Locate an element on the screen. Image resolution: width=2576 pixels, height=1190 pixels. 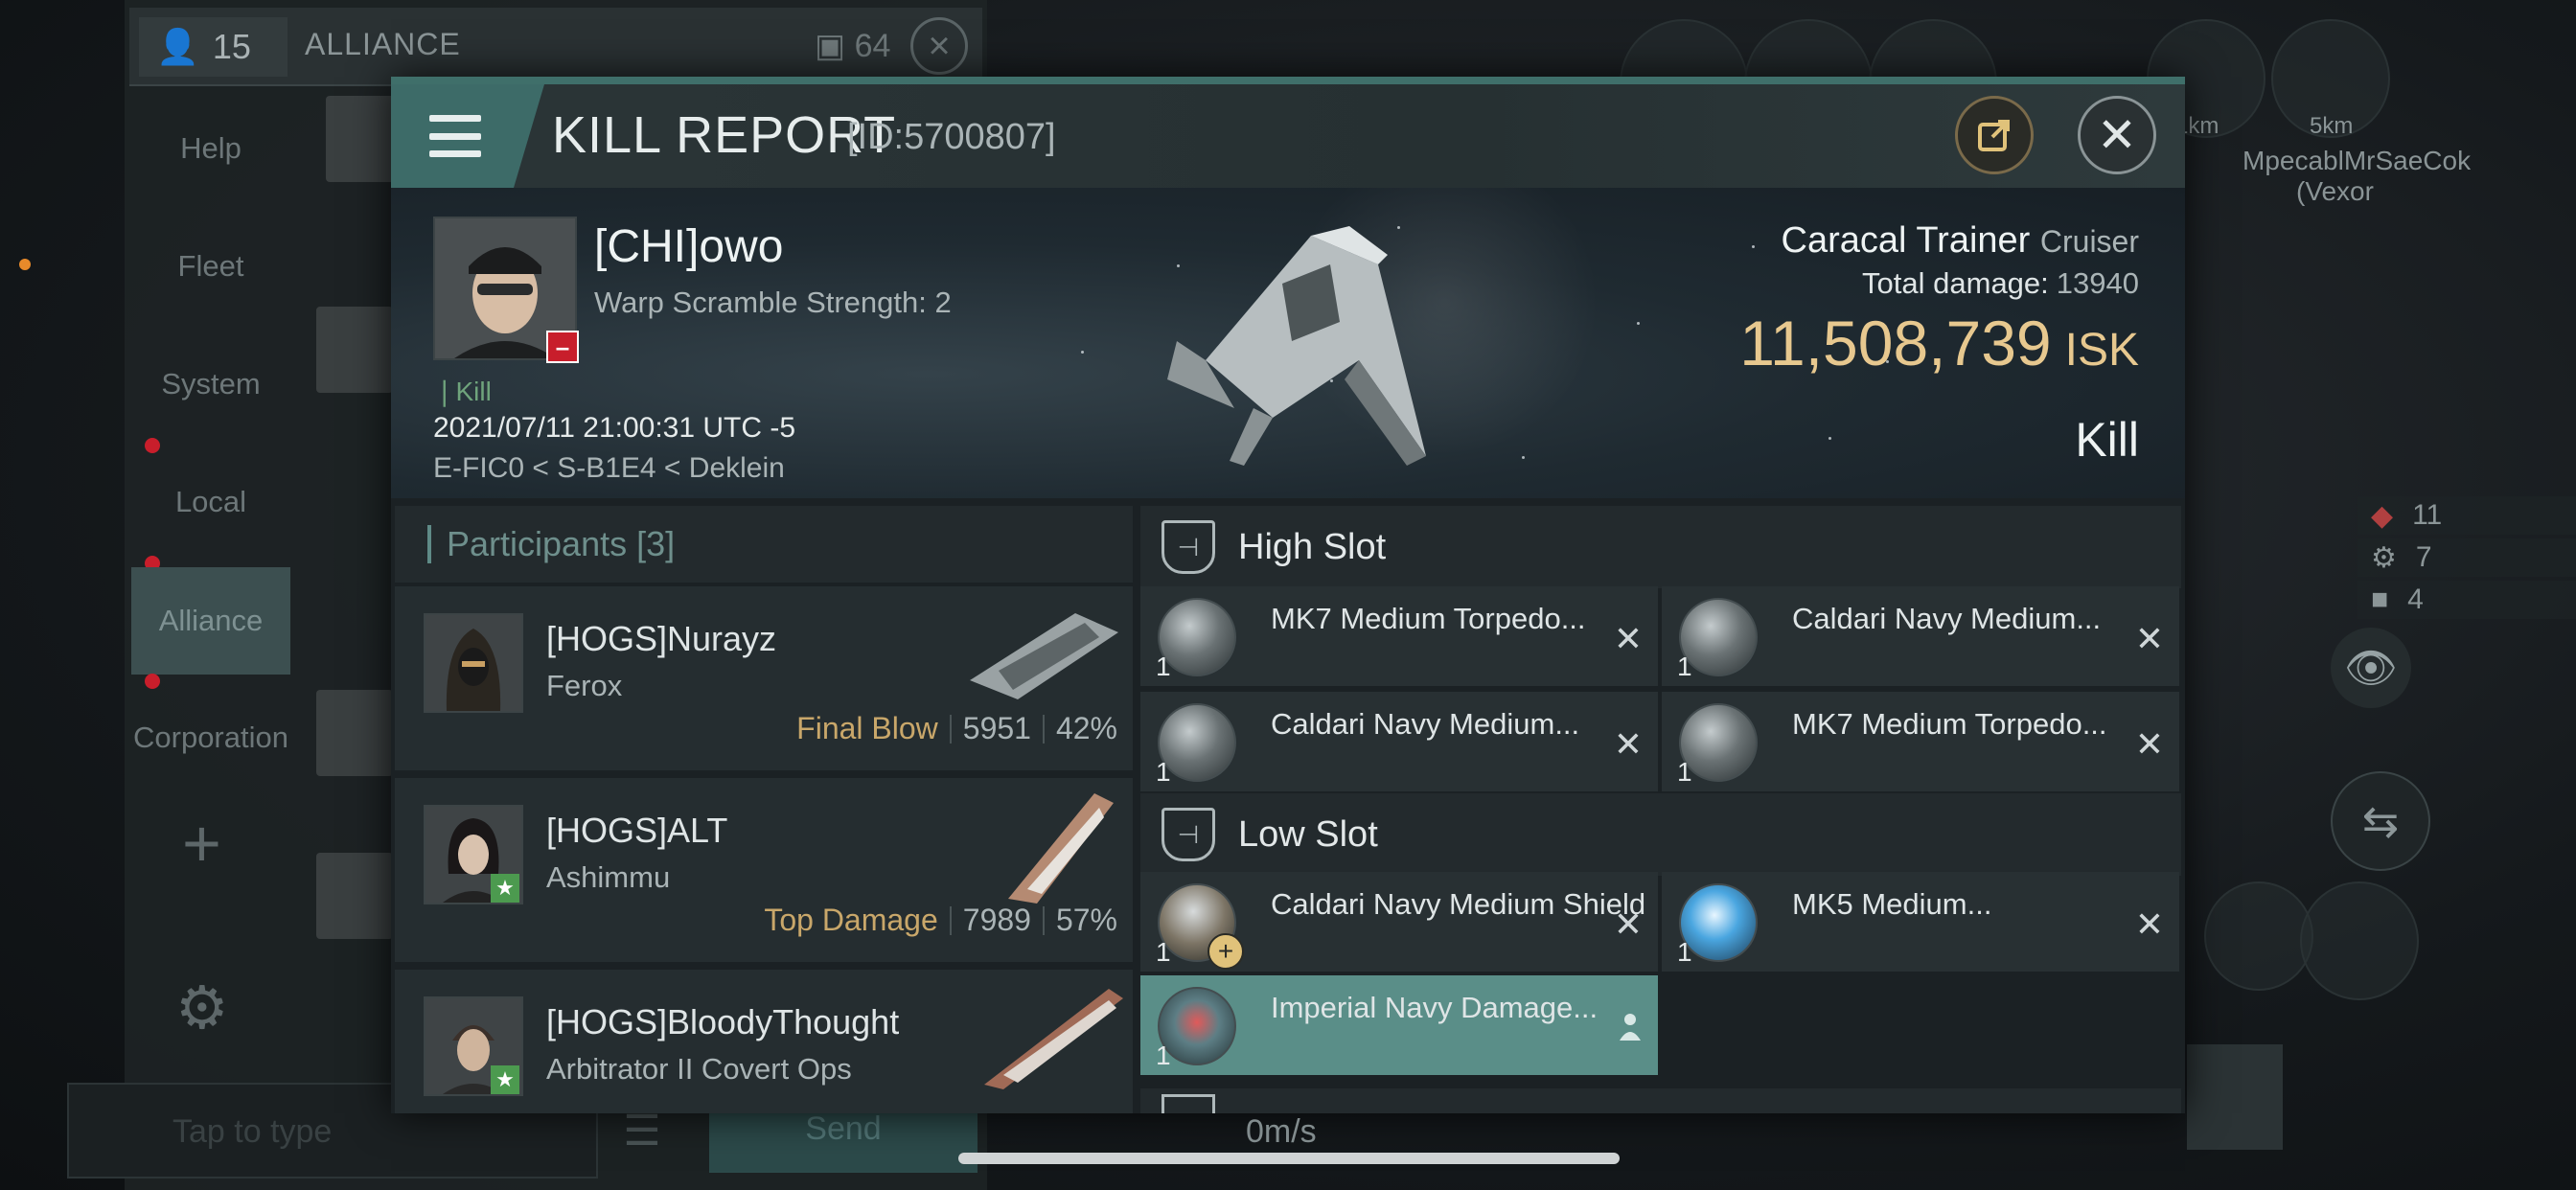
victim-name: [CHI]owo is located at coordinates (688, 247).